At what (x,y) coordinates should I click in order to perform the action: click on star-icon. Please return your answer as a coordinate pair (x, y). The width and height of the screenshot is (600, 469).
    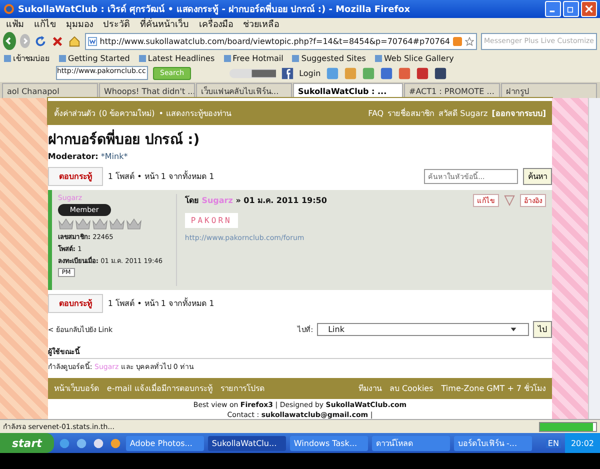
    Looking at the image, I should click on (469, 41).